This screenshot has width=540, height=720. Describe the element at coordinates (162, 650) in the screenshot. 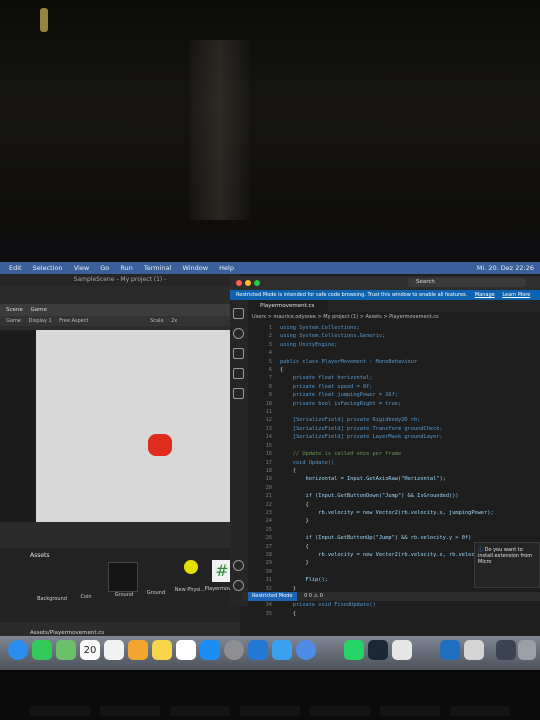

I see `notes-icon` at that location.